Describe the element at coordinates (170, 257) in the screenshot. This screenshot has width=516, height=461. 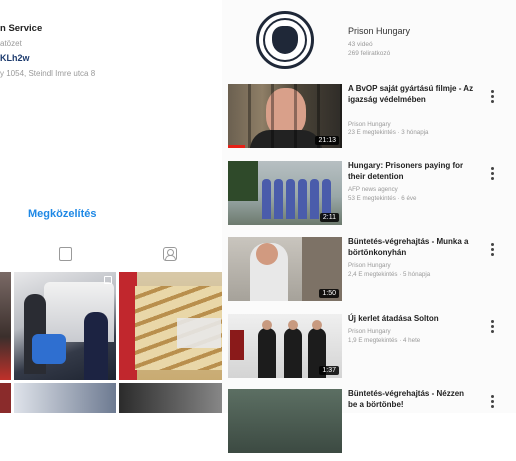
I see `tagged-body-shape` at that location.